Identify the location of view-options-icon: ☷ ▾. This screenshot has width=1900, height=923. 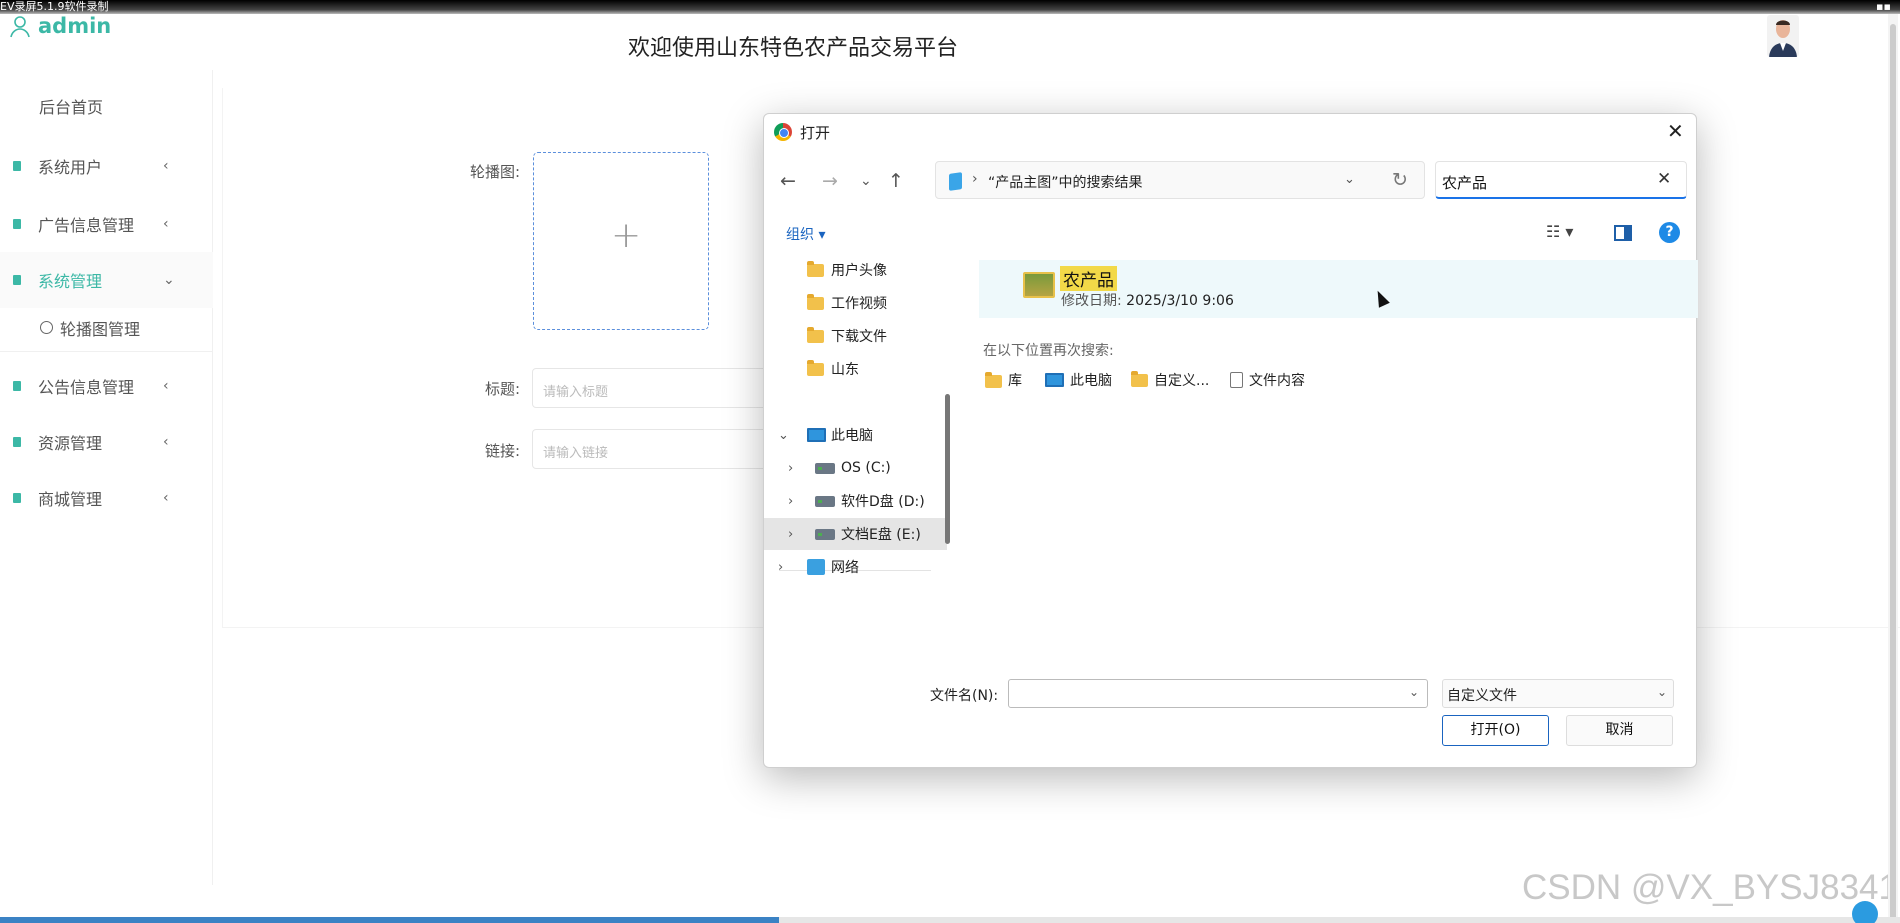
(1559, 231).